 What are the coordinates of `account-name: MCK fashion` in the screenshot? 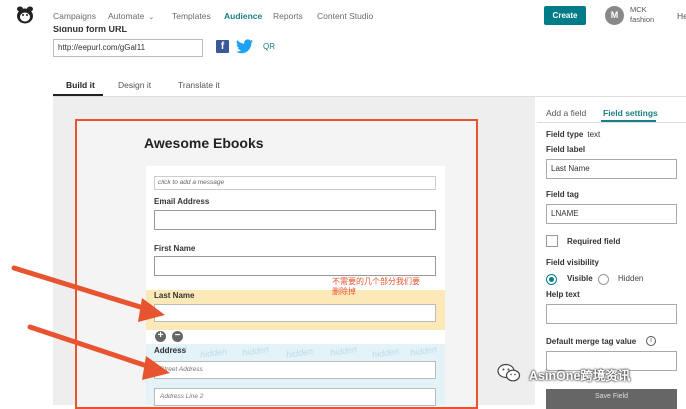 It's located at (642, 15).